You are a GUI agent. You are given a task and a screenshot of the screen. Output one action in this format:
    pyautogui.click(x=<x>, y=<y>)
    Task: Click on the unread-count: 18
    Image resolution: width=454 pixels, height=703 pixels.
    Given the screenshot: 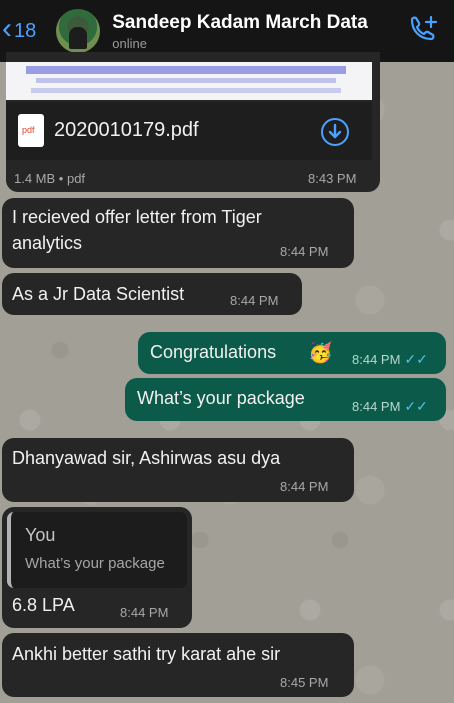 What is the action you would take?
    pyautogui.click(x=25, y=30)
    